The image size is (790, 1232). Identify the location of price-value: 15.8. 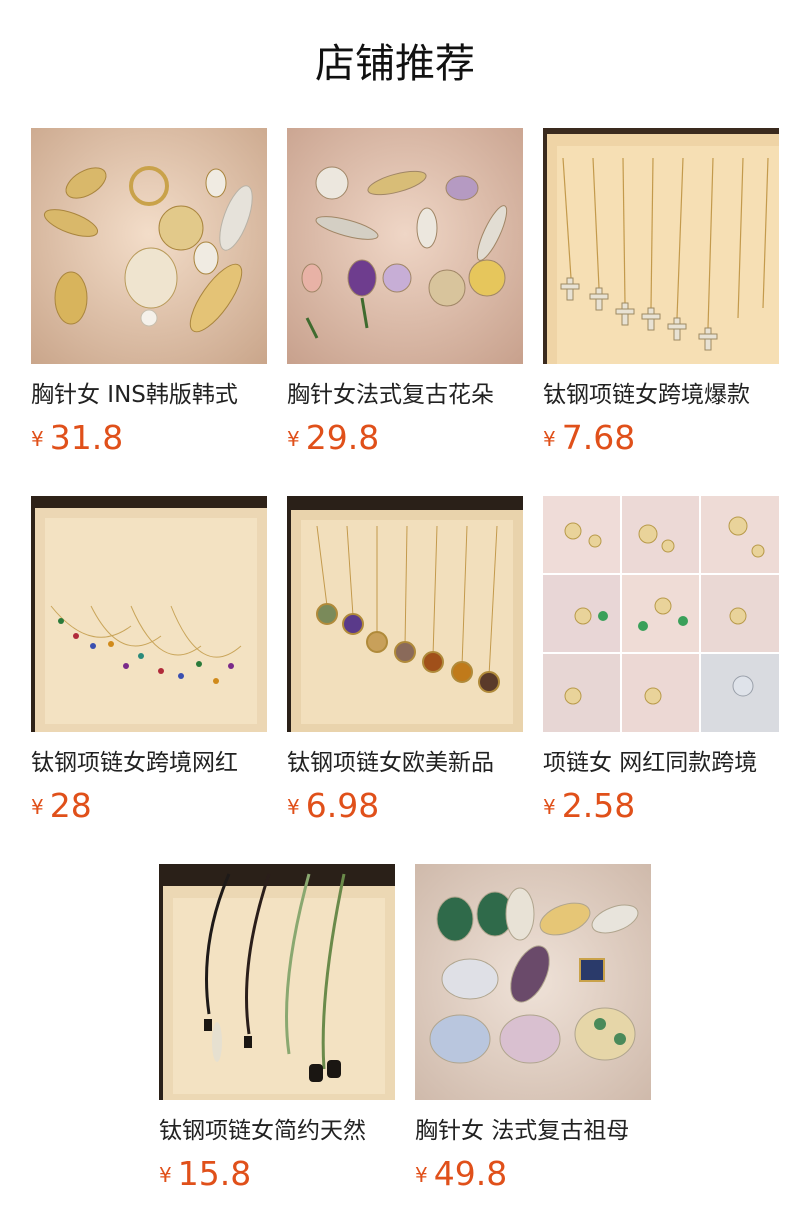
(214, 1173).